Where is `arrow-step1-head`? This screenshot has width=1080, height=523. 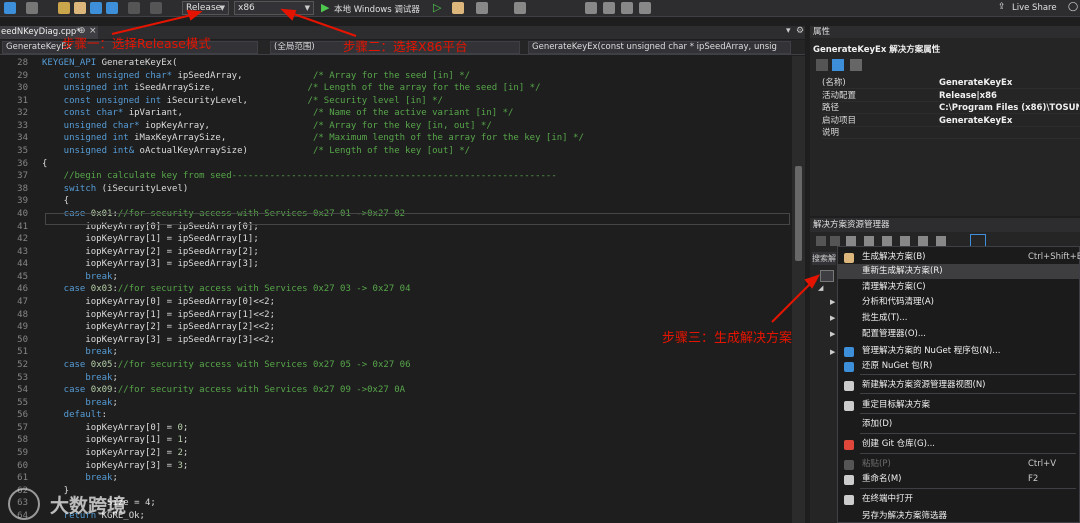
arrow-step1-head is located at coordinates (194, 15).